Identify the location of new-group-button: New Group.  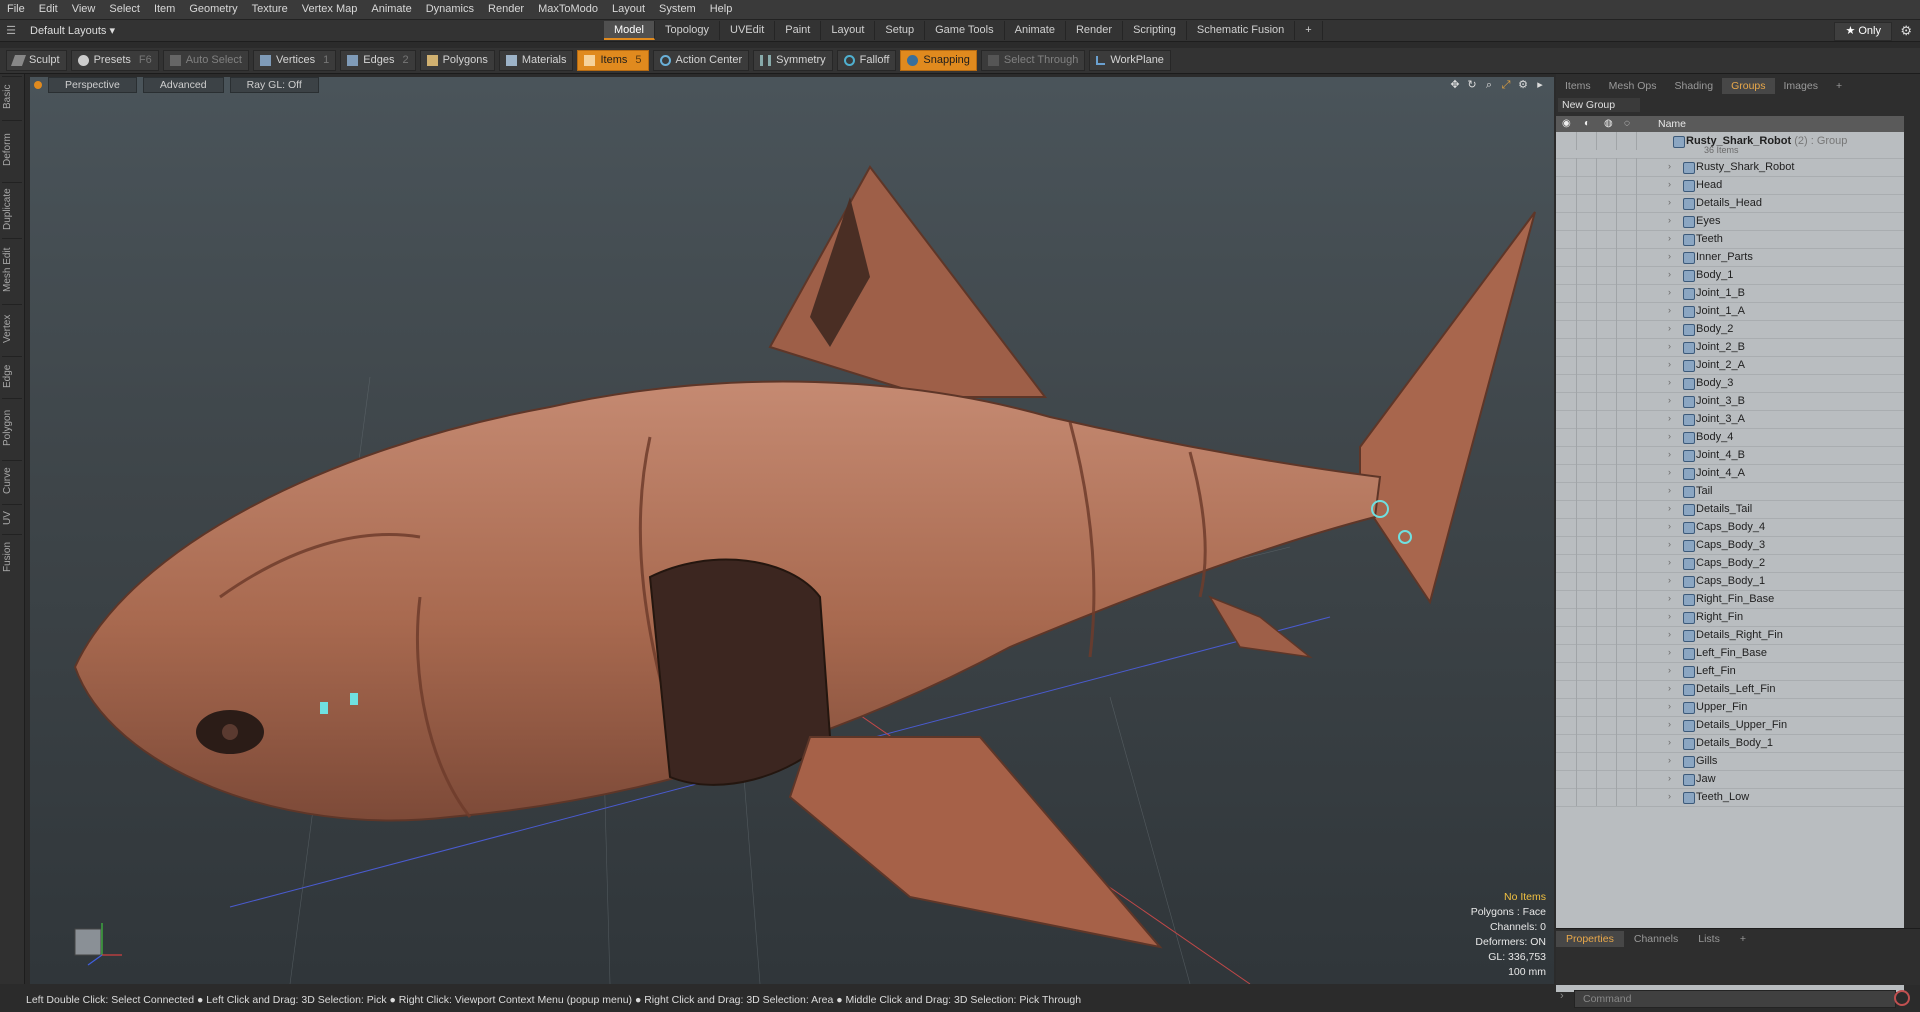
(1599, 105).